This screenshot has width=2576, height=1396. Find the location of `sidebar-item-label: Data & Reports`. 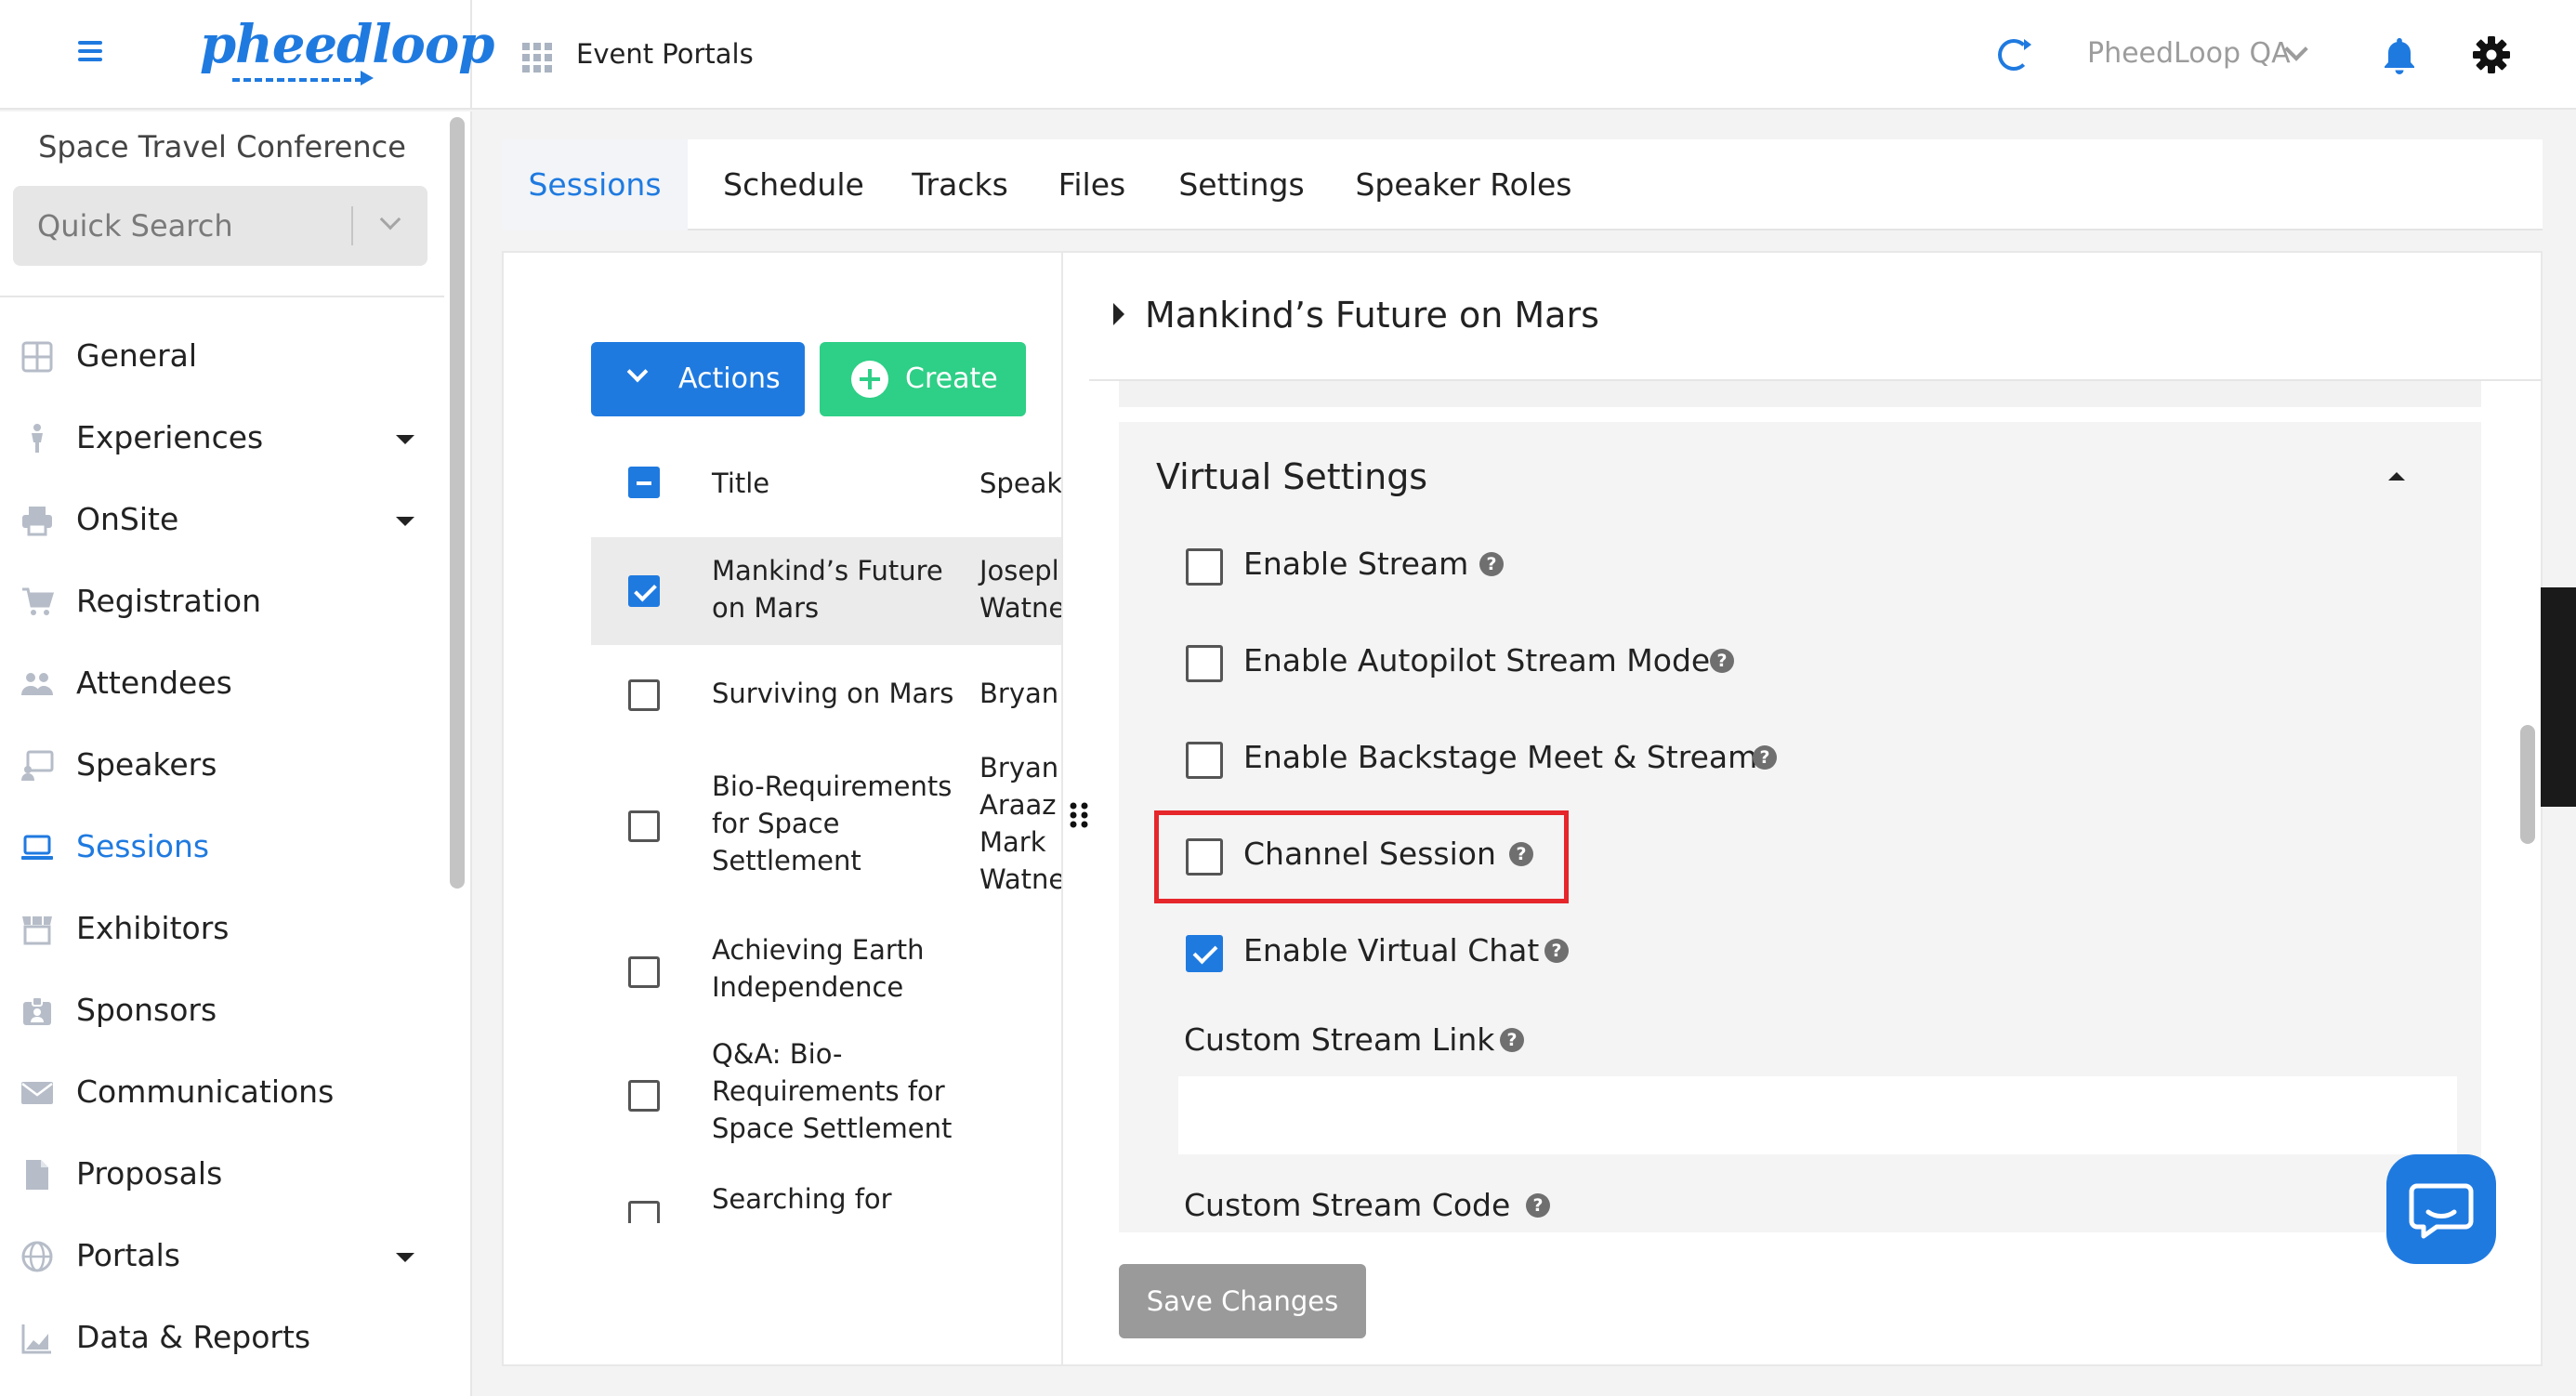

sidebar-item-label: Data & Reports is located at coordinates (193, 1337).